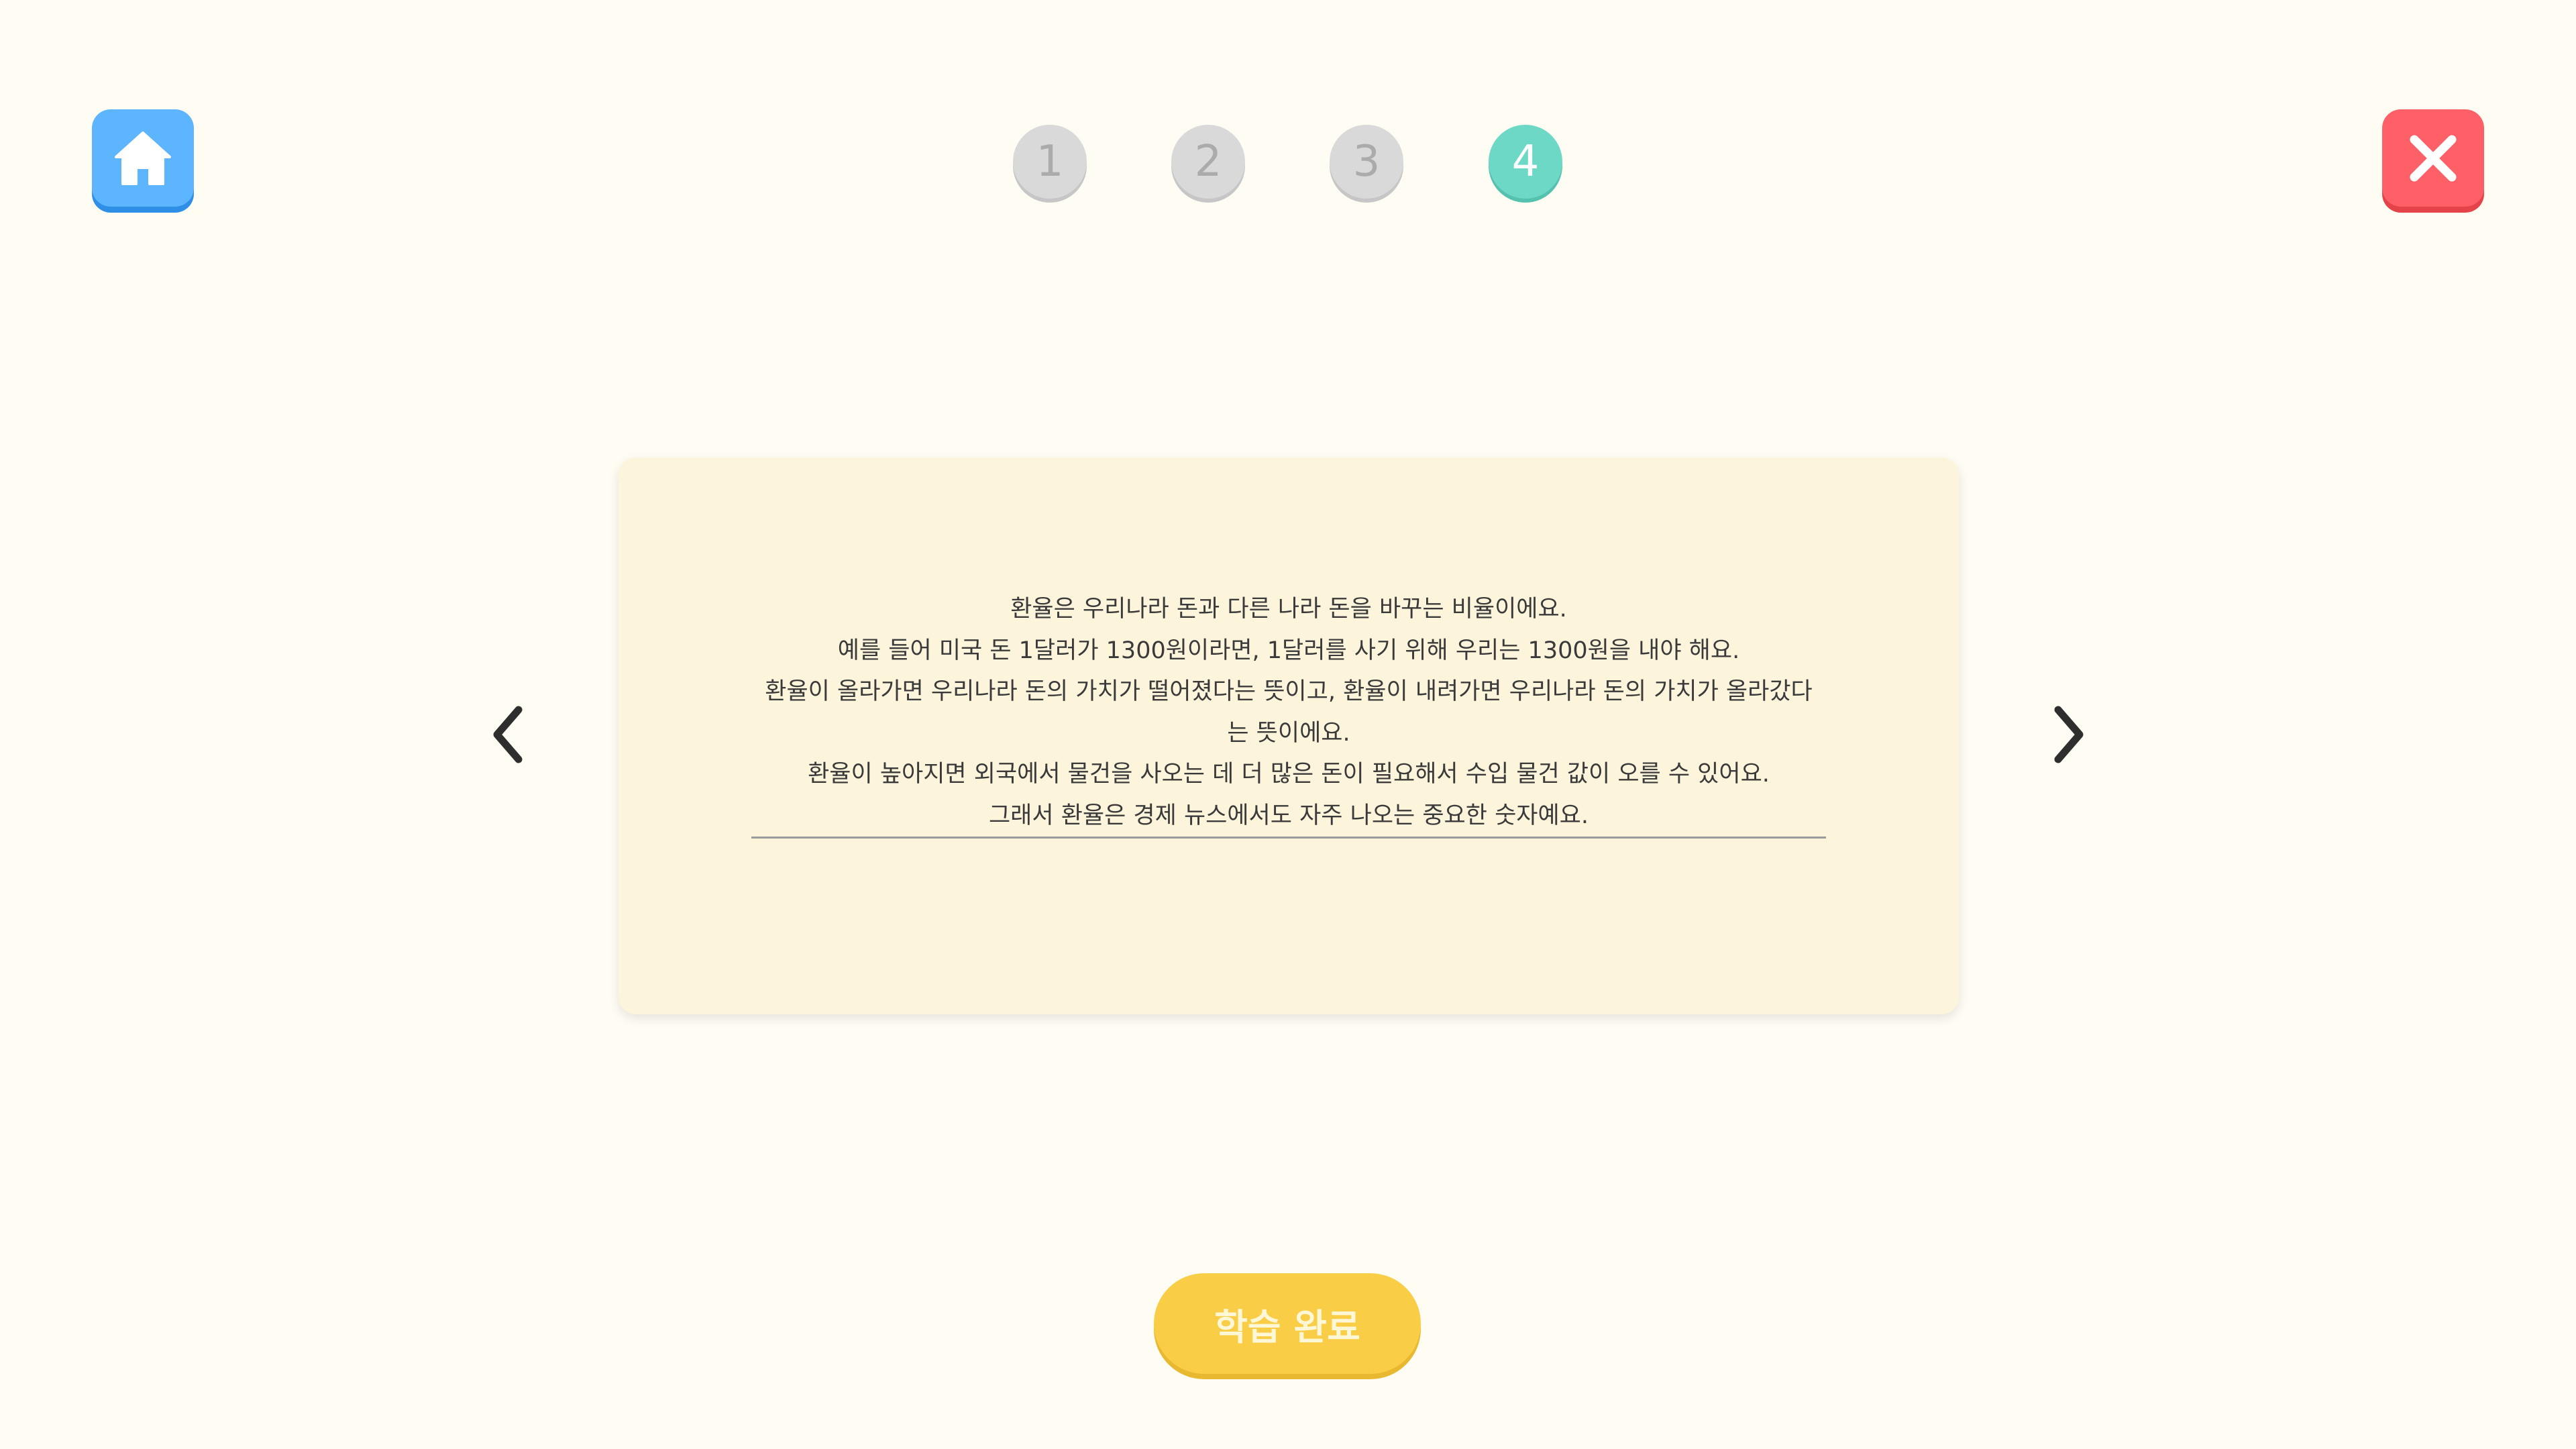 The image size is (2576, 1449). I want to click on next-button, so click(2068, 734).